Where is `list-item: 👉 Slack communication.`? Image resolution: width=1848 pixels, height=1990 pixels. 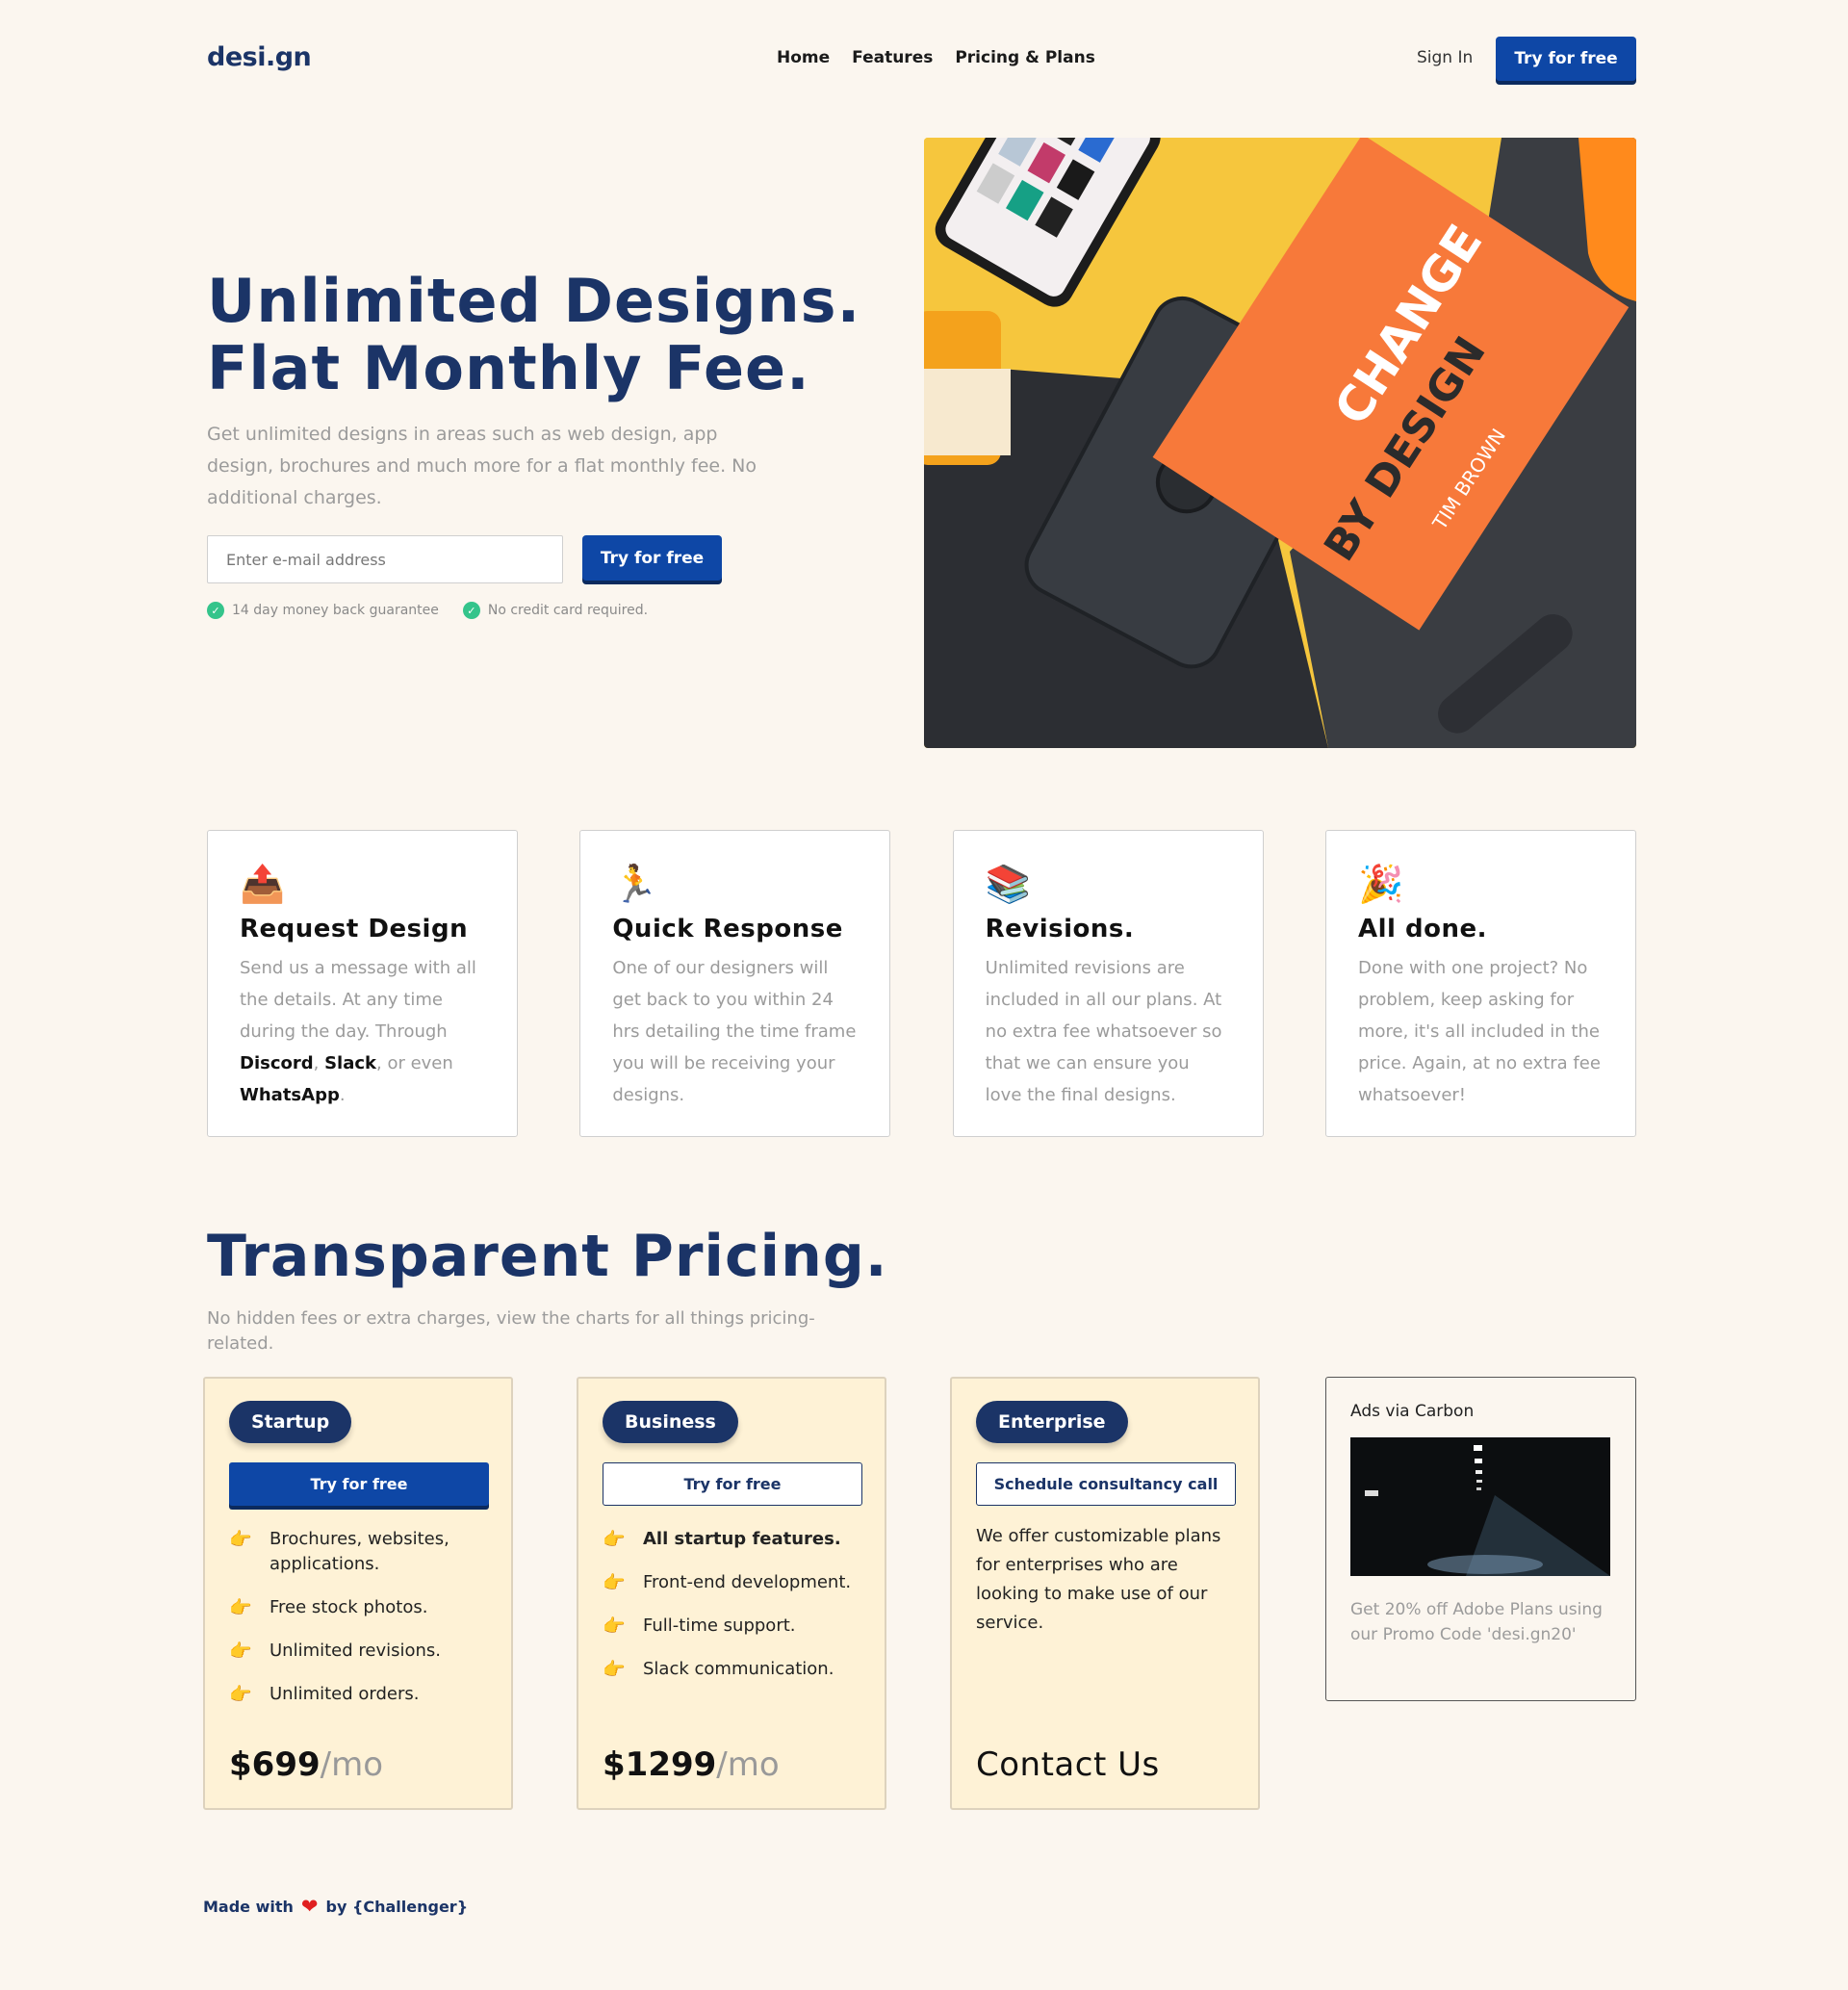 list-item: 👉 Slack communication. is located at coordinates (718, 1669).